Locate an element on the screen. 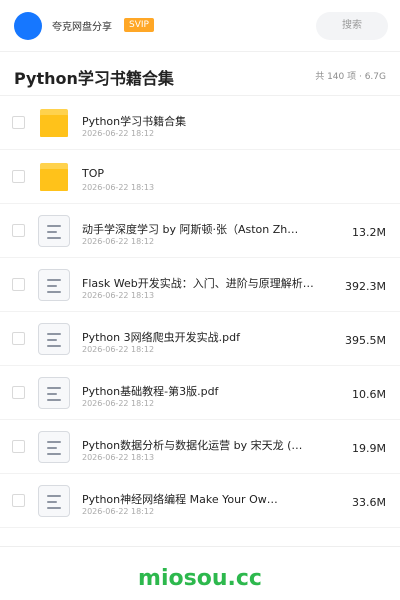 The width and height of the screenshot is (400, 600). avatar is located at coordinates (28, 26).